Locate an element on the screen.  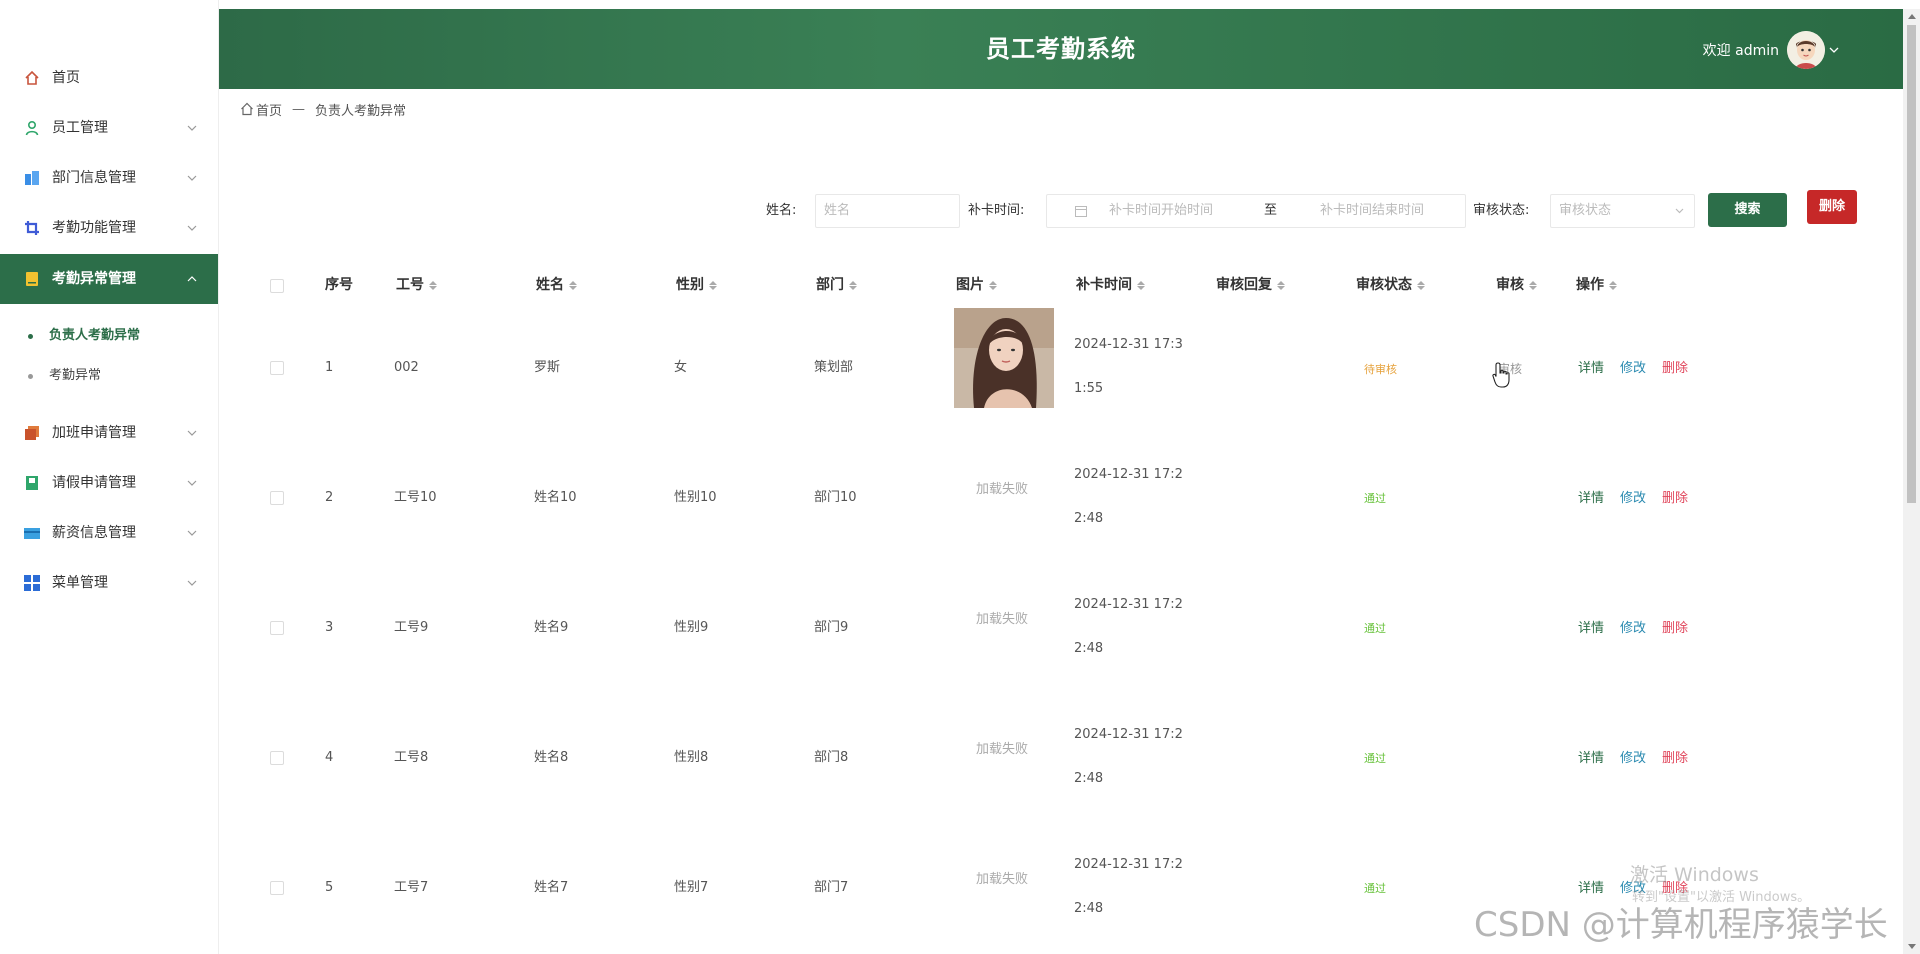
column-header-review: 审核 is located at coordinates (1516, 285).